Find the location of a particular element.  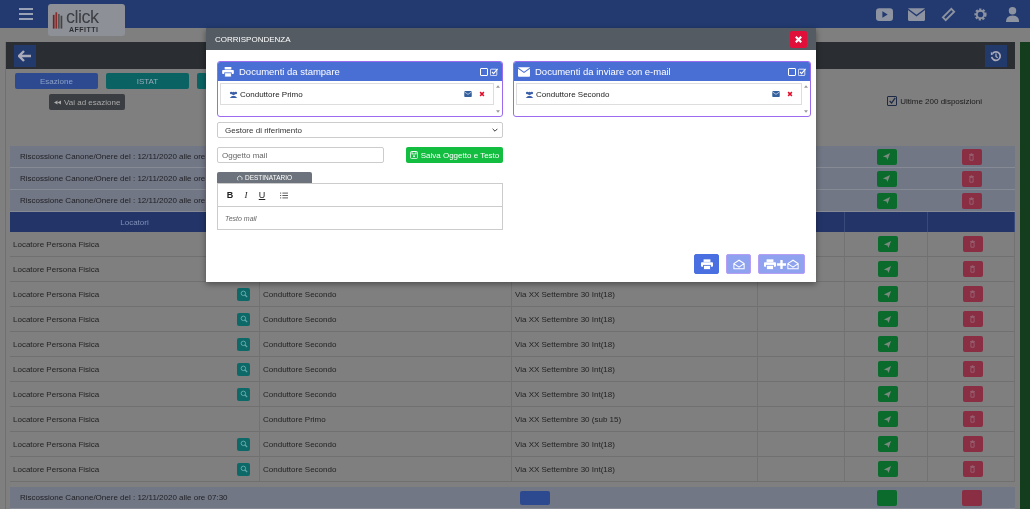

history-icon is located at coordinates (996, 55).